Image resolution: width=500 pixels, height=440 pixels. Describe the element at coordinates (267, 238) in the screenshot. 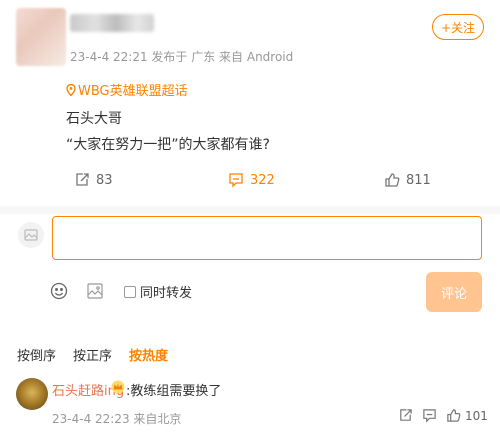

I see `comment-input` at that location.